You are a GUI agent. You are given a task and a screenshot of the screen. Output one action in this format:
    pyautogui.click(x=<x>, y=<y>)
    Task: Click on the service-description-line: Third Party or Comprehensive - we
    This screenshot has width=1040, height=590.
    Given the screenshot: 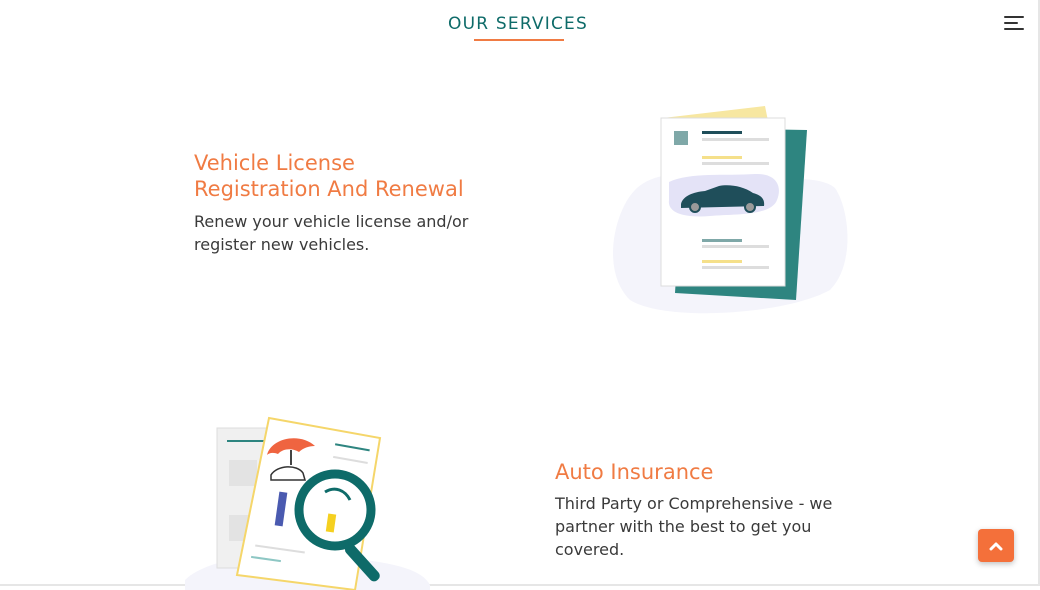 What is the action you would take?
    pyautogui.click(x=694, y=503)
    